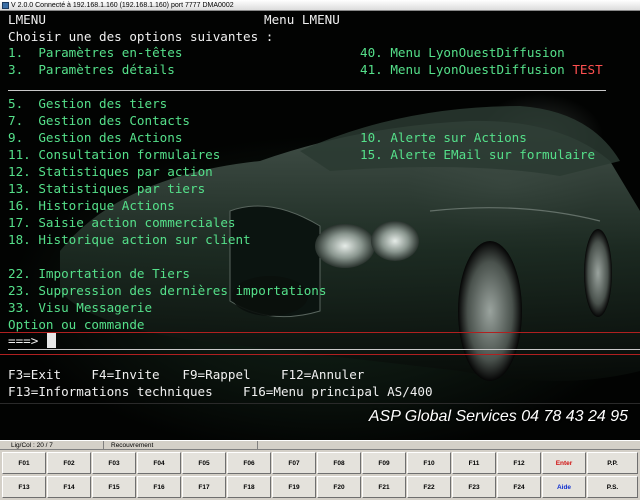 This screenshot has width=640, height=500. I want to click on f13-button: F13, so click(24, 487).